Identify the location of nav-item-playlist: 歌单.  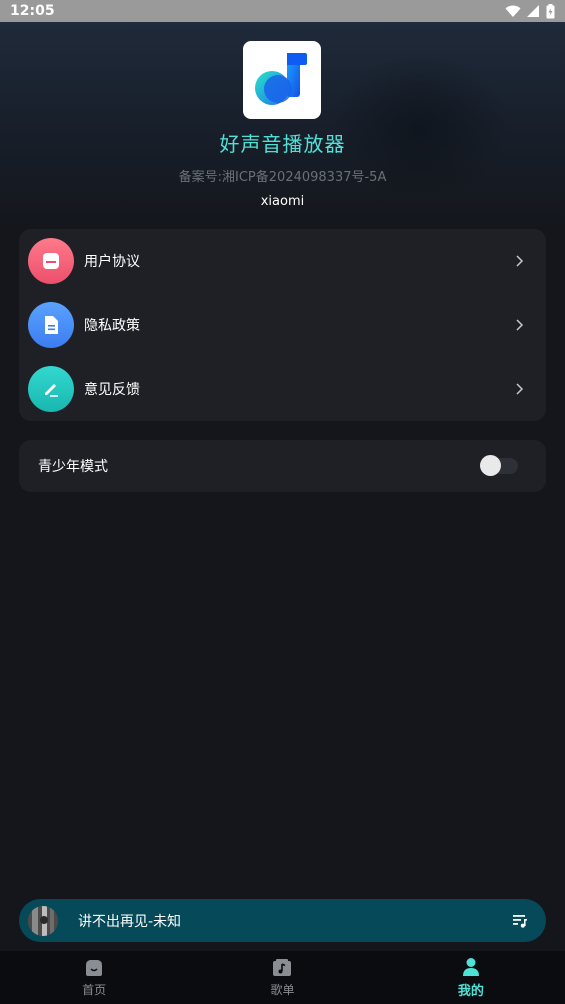
(282, 977).